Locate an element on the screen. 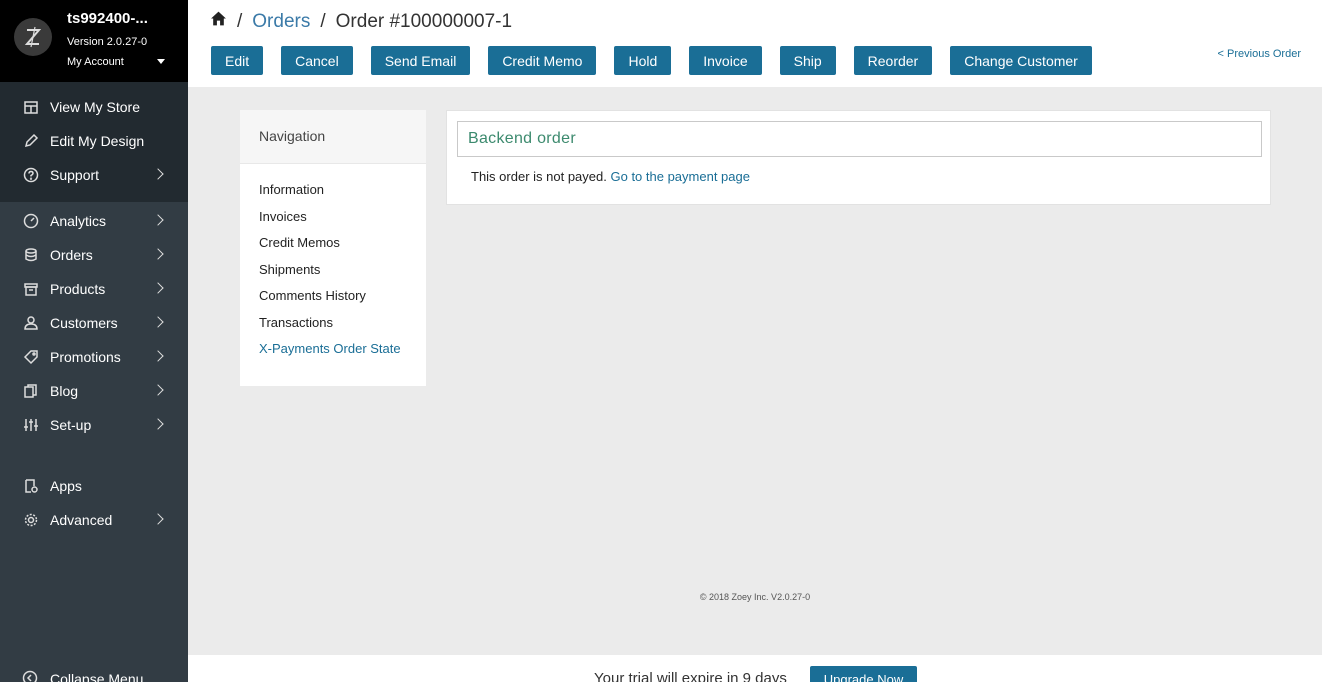  nav-link-transactions: Transactions is located at coordinates (333, 328).